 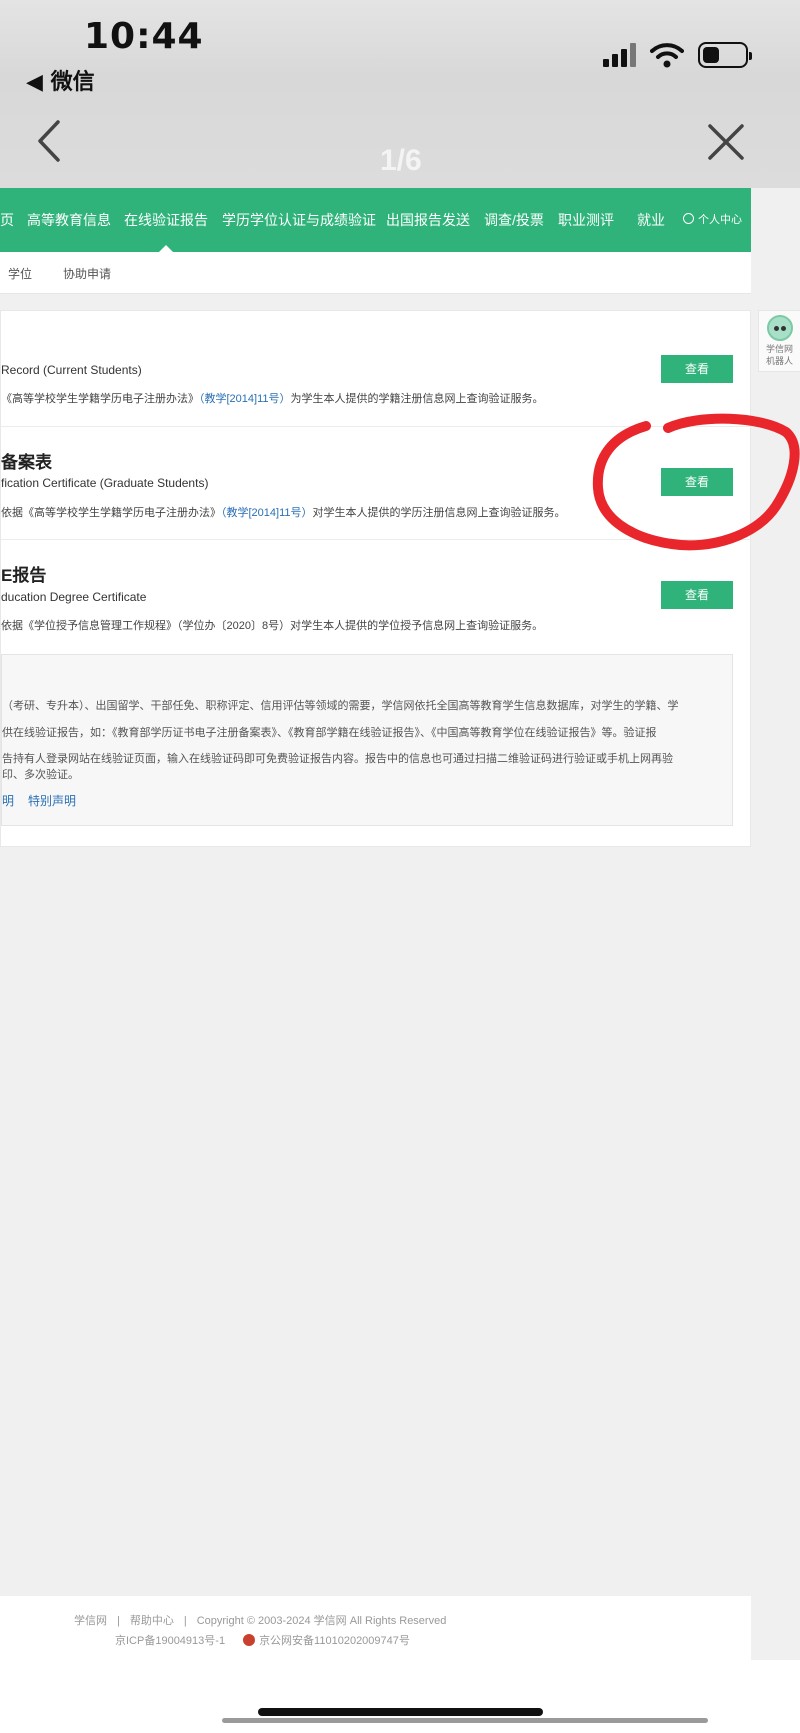 What do you see at coordinates (439, 513) in the screenshot?
I see `report-description-text: 对学生本人提供的学历注册信息网上查询验证服务。` at bounding box center [439, 513].